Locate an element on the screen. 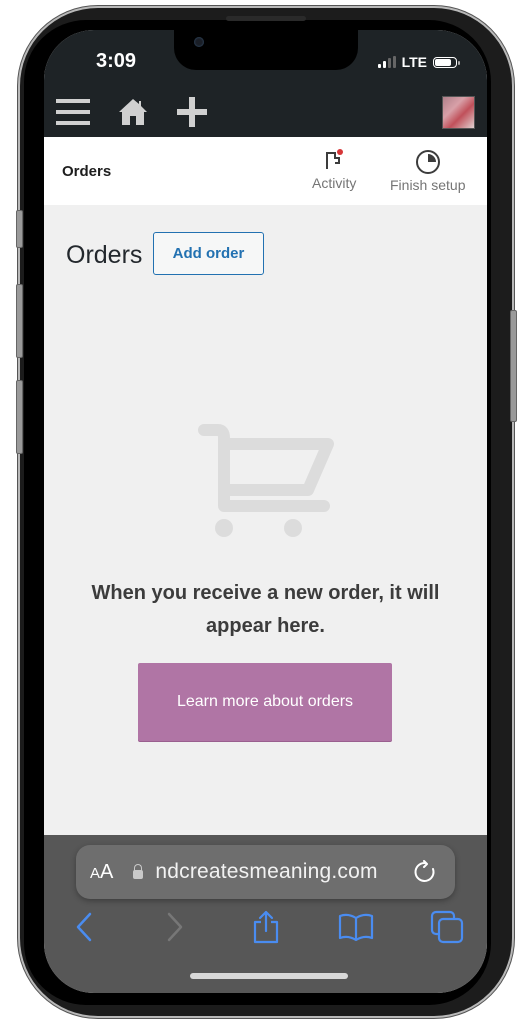 This screenshot has width=531, height=1024. activity-button: Activity is located at coordinates (334, 170).